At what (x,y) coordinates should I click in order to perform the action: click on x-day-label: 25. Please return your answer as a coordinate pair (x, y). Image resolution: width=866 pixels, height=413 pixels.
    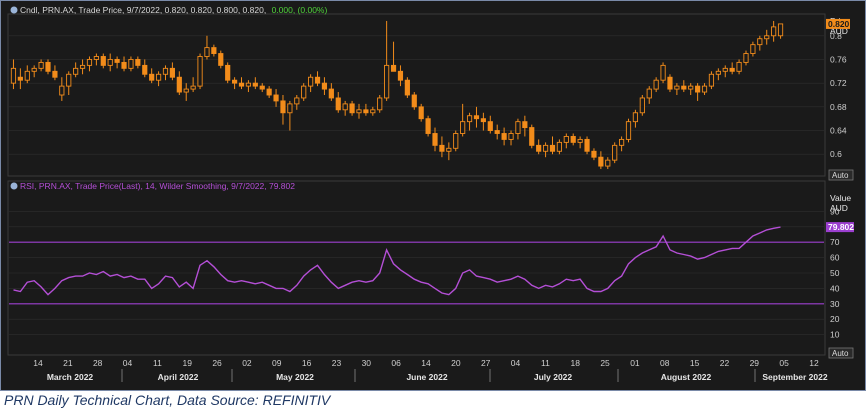
    Looking at the image, I should click on (605, 363).